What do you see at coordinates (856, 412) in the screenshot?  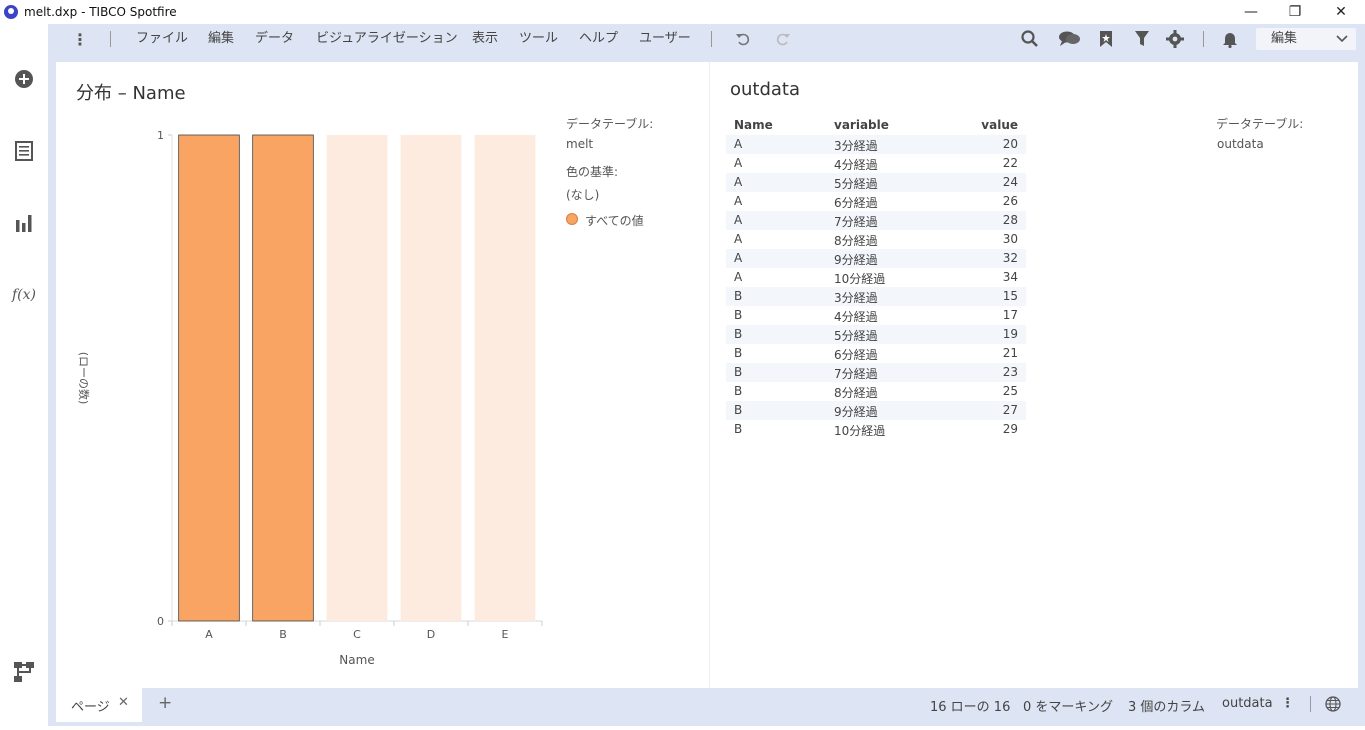 I see `cell-variable: 9分経過` at bounding box center [856, 412].